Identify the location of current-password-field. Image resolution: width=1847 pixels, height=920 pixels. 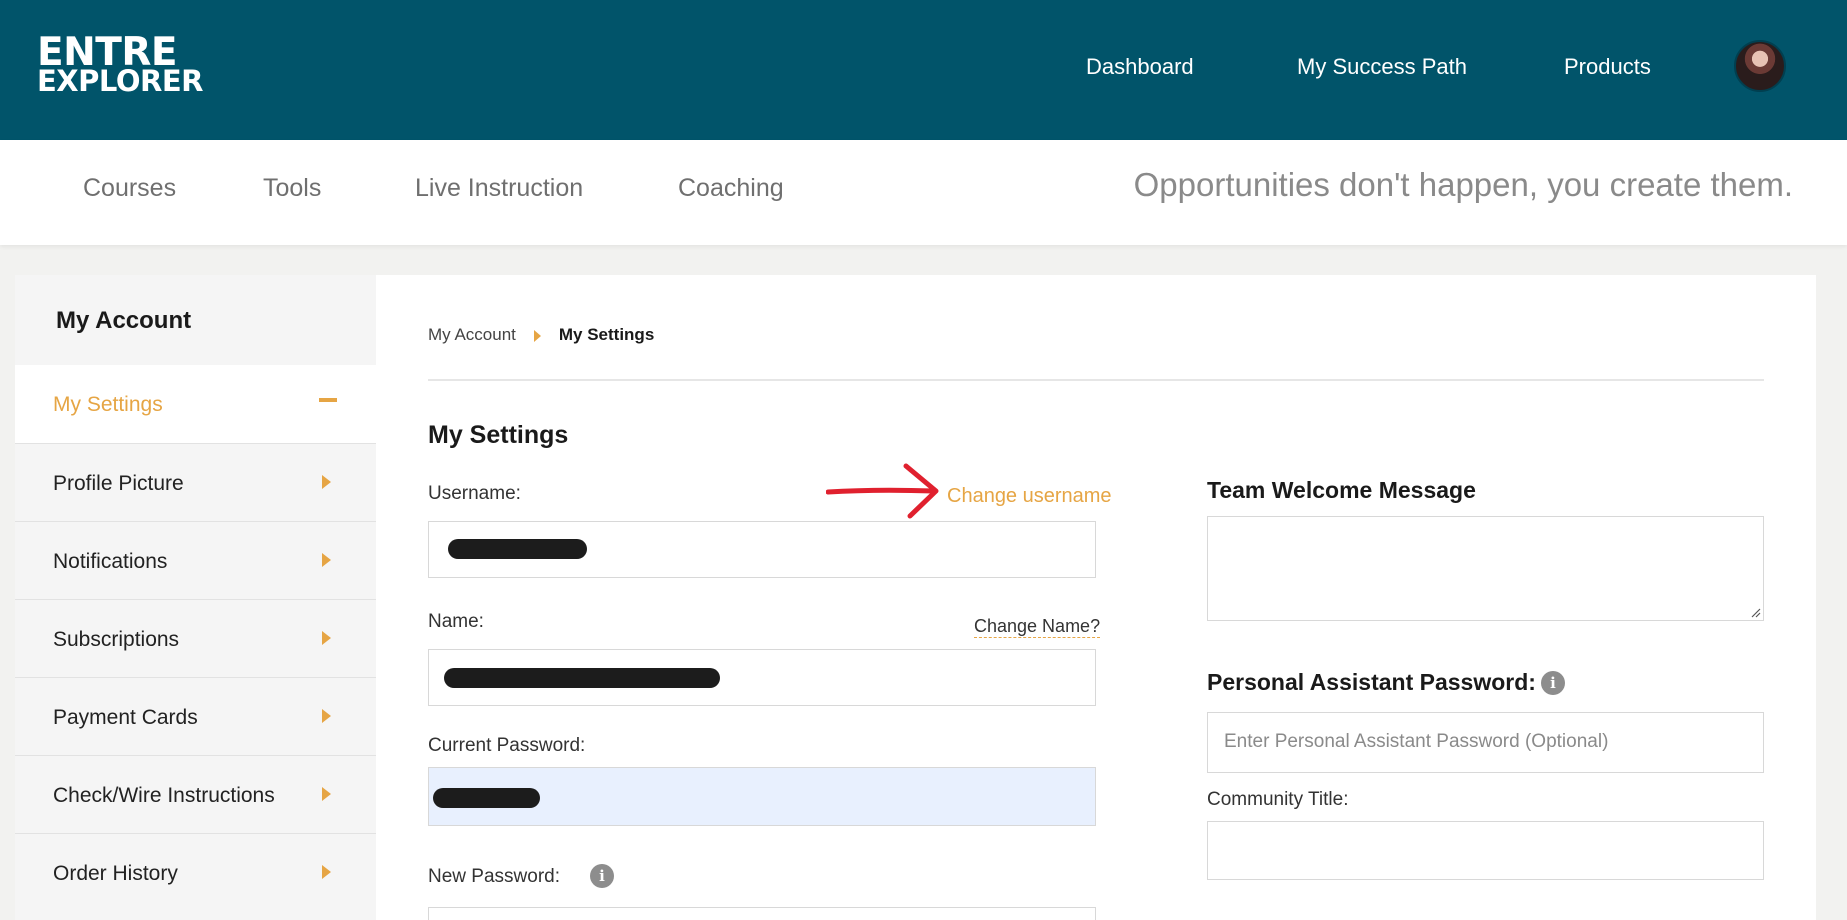
(762, 796).